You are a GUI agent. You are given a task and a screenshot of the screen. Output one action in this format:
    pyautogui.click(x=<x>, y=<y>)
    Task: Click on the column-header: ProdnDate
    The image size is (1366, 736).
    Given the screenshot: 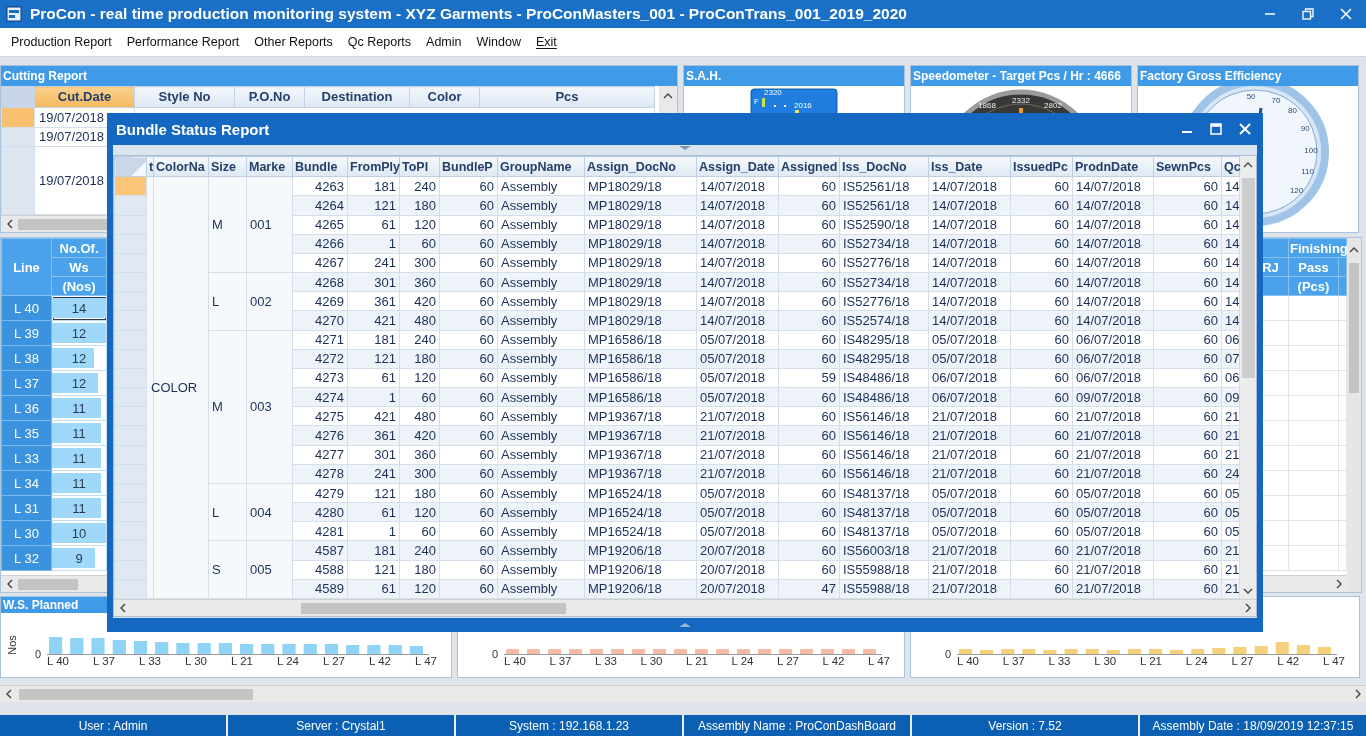 What is the action you would take?
    pyautogui.click(x=1113, y=166)
    